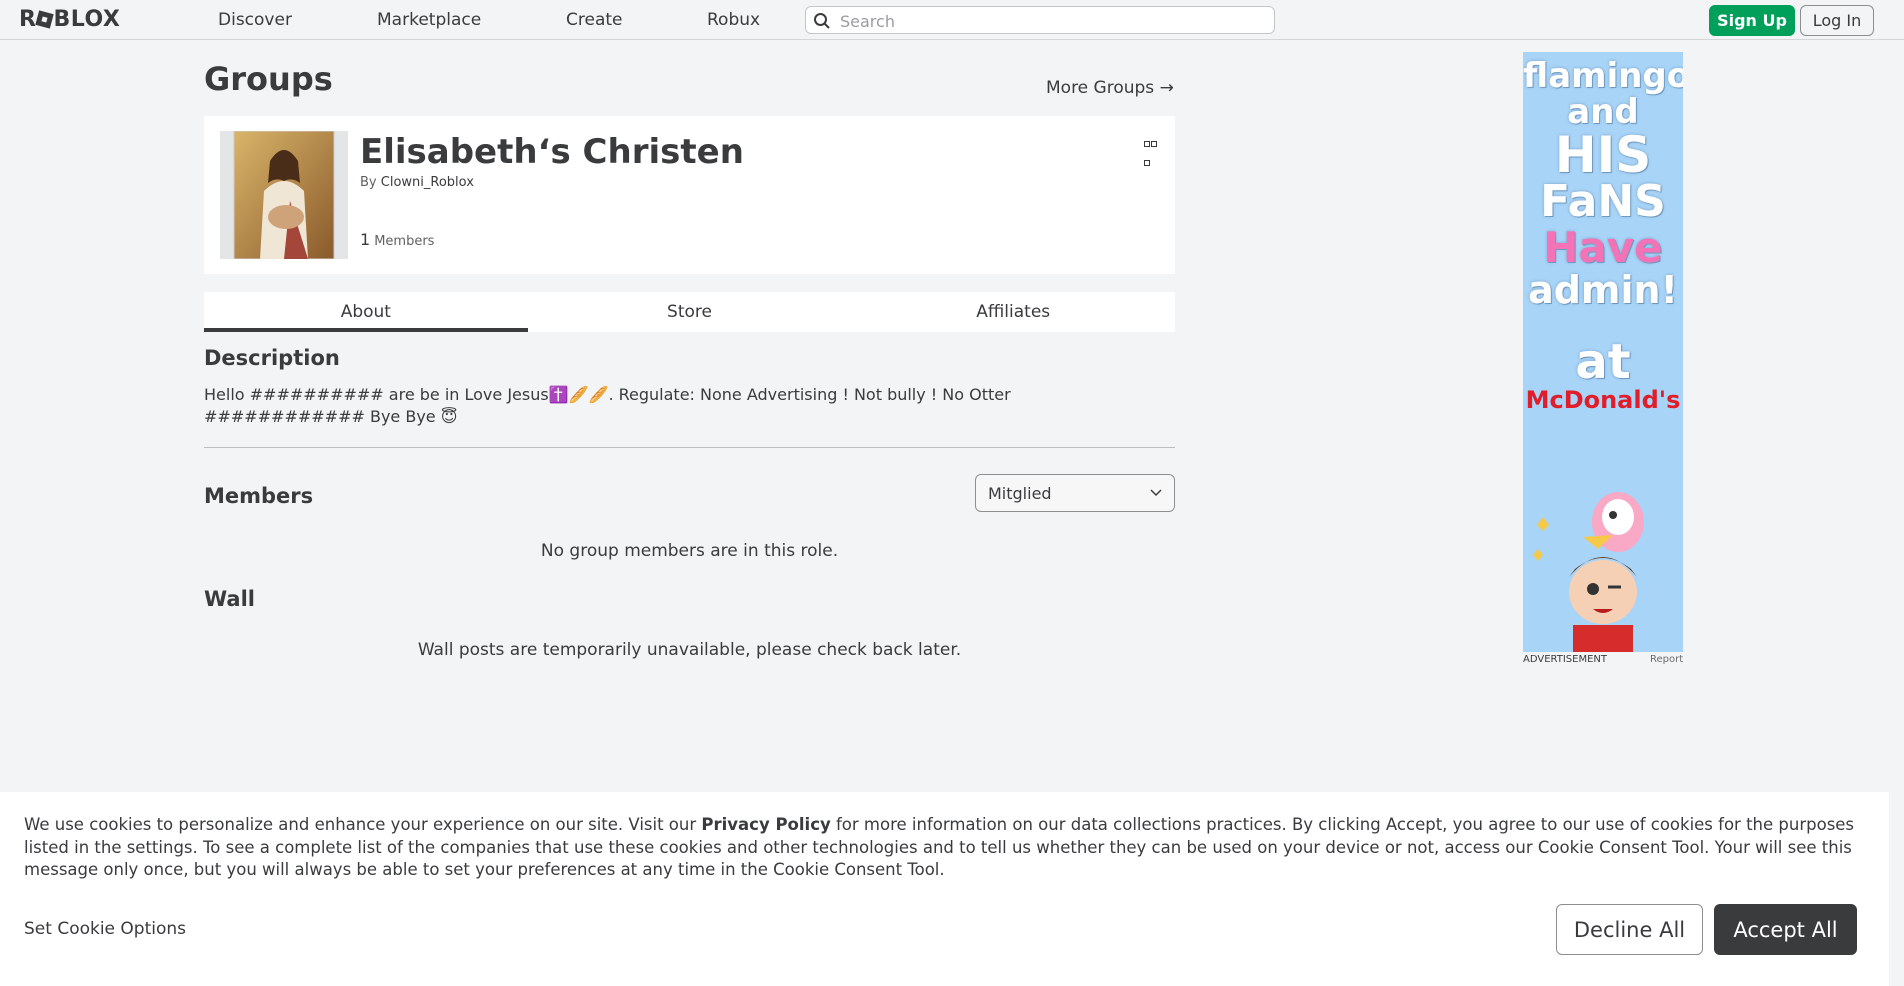 This screenshot has height=986, width=1904. Describe the element at coordinates (1603, 362) in the screenshot. I see `ad-text-line: at` at that location.